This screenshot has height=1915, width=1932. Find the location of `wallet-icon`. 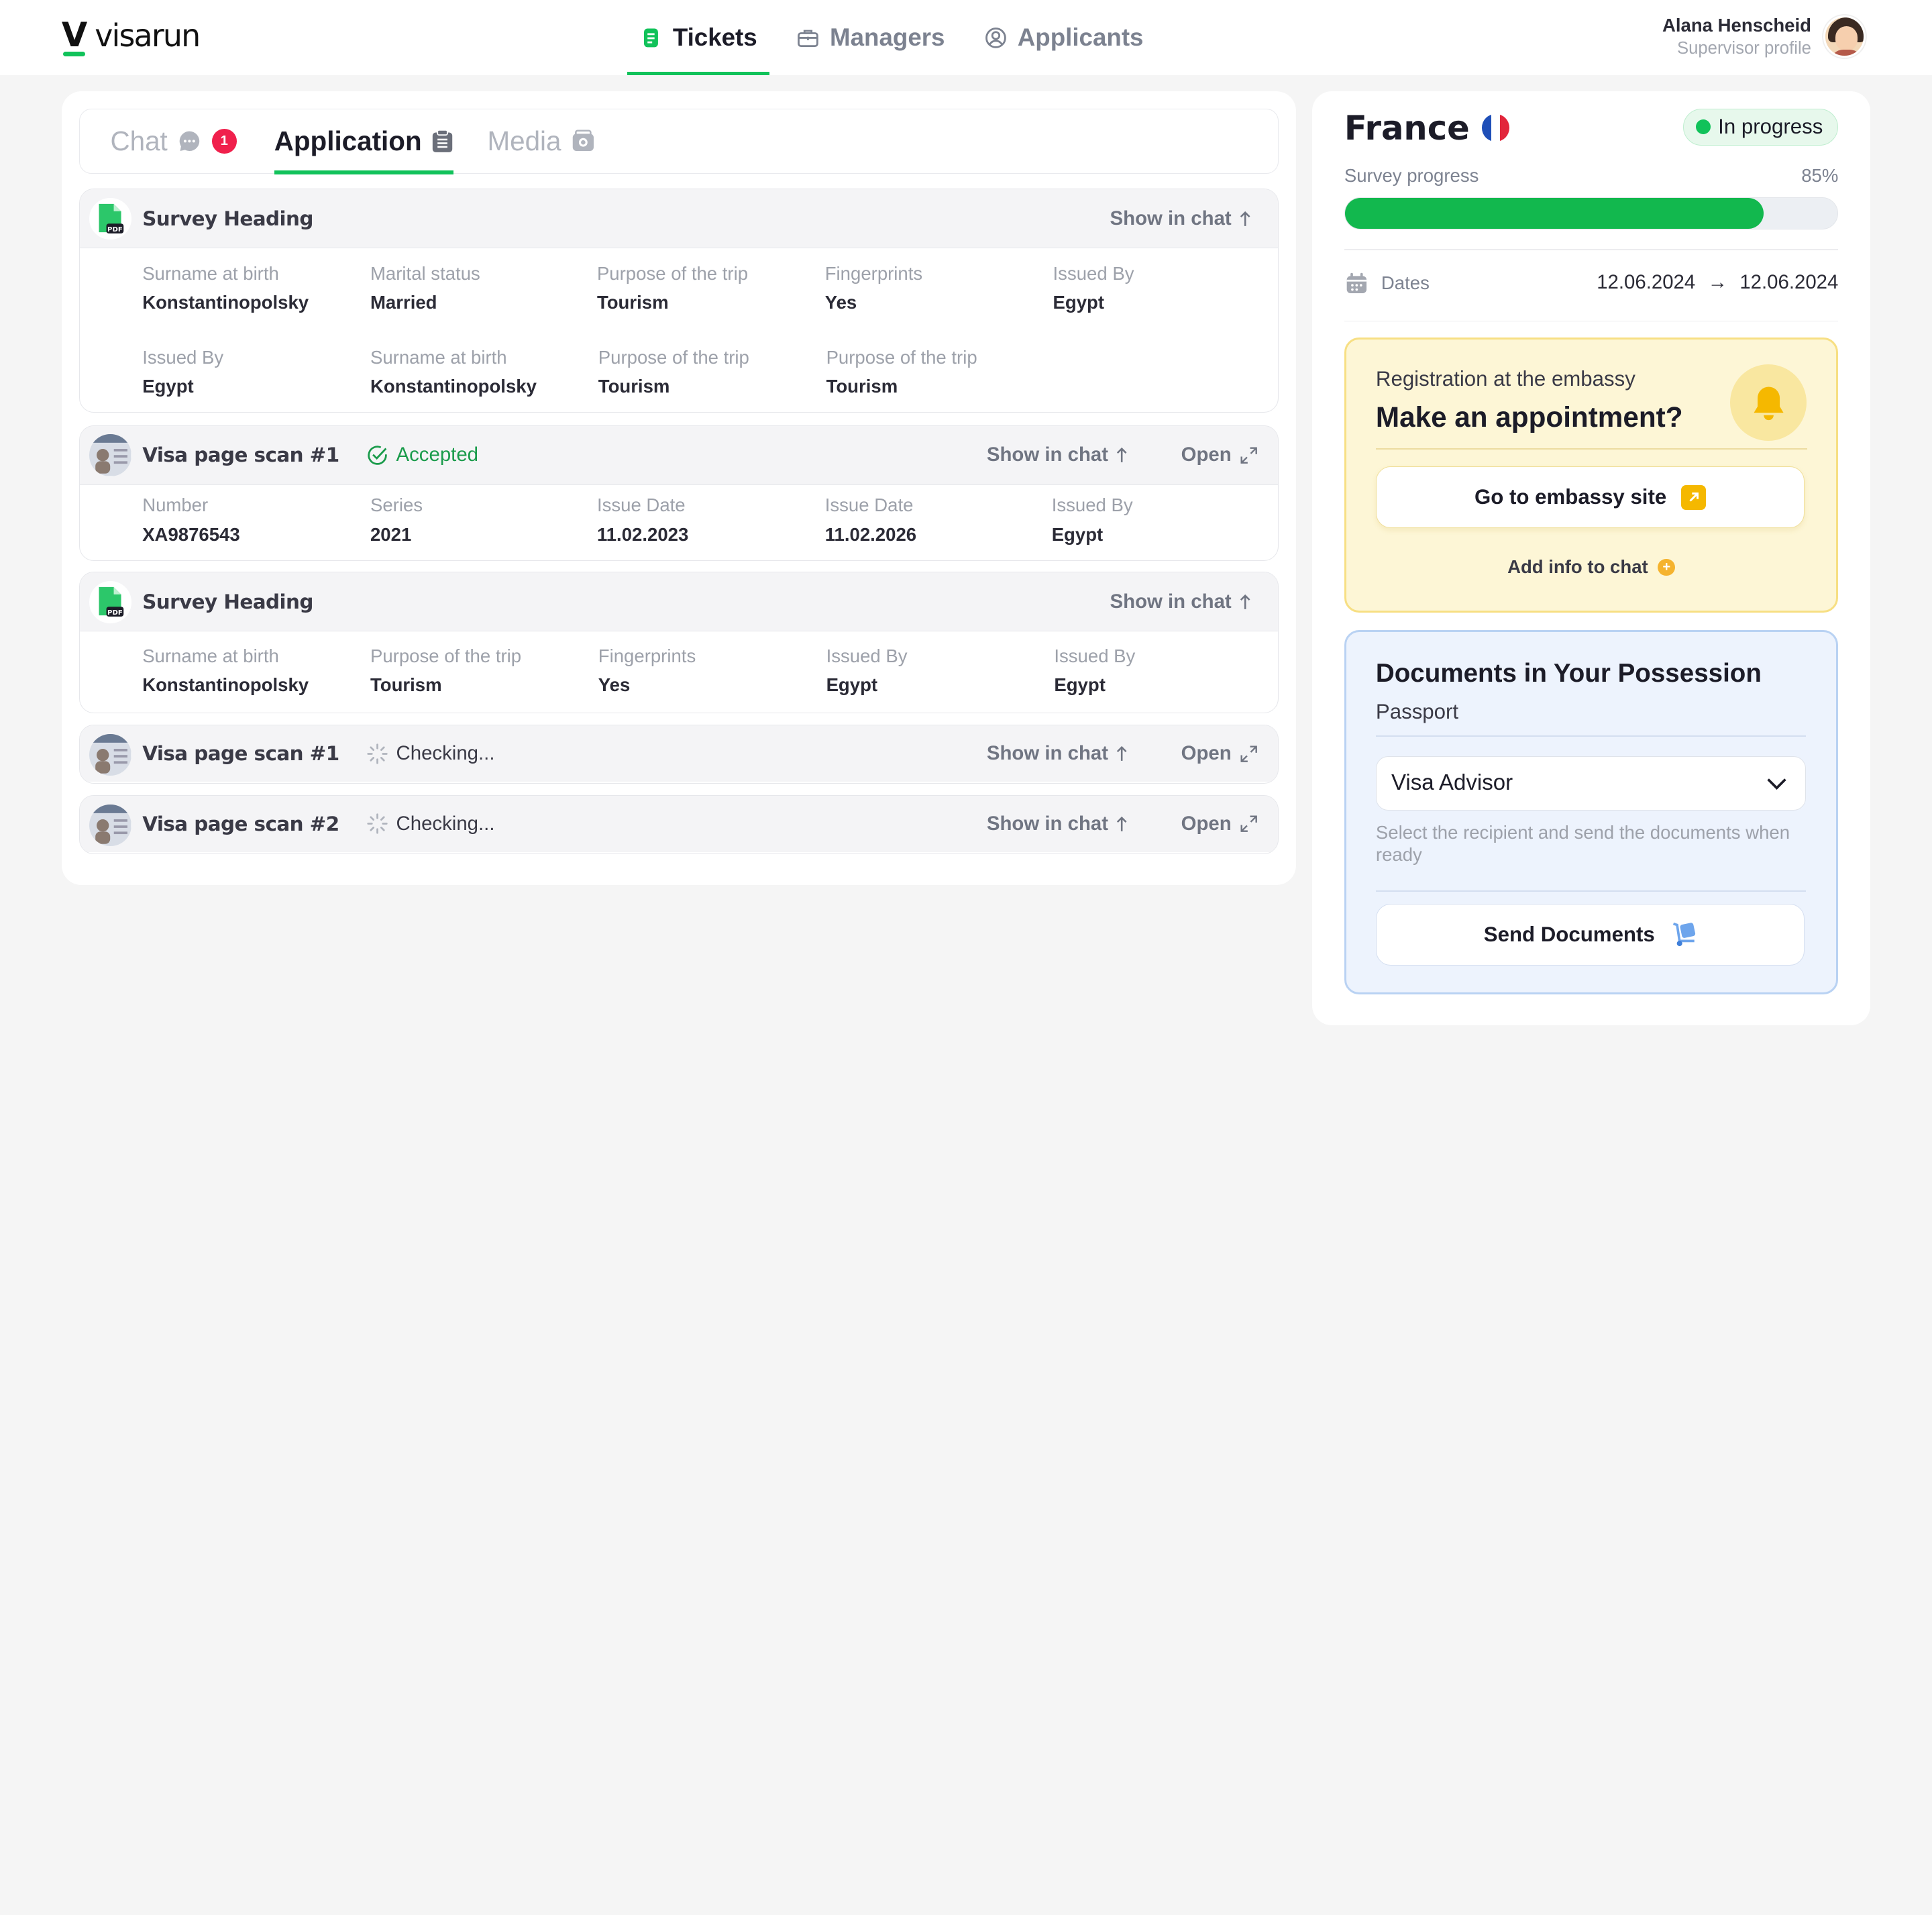

wallet-icon is located at coordinates (583, 141).